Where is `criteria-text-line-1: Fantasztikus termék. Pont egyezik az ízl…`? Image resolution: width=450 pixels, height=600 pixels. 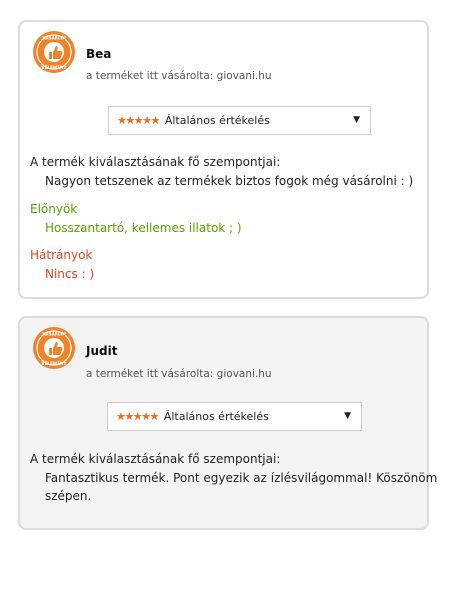 criteria-text-line-1: Fantasztikus termék. Pont egyezik az ízl… is located at coordinates (241, 478).